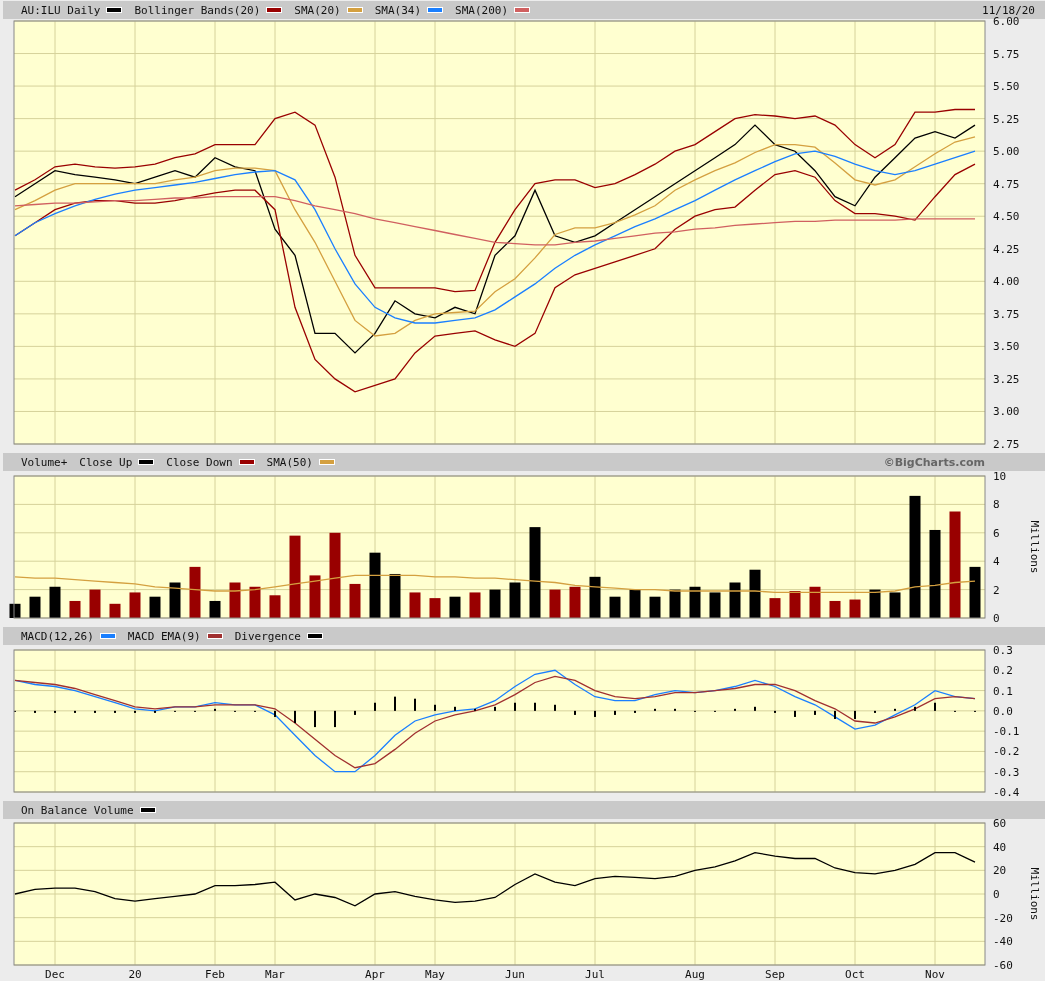  What do you see at coordinates (55, 974) in the screenshot?
I see `x-tick-label: Dec` at bounding box center [55, 974].